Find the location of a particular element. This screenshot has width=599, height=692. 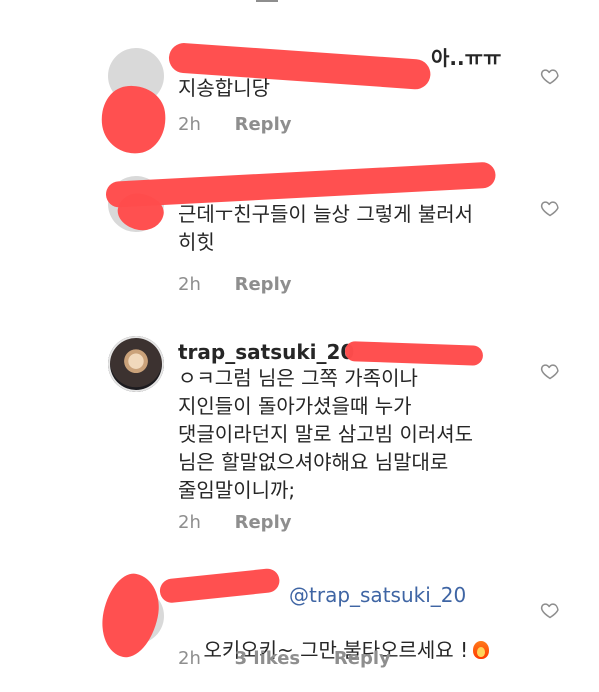

comment-username-suffix: 아..ㅠㅠ is located at coordinates (466, 58).